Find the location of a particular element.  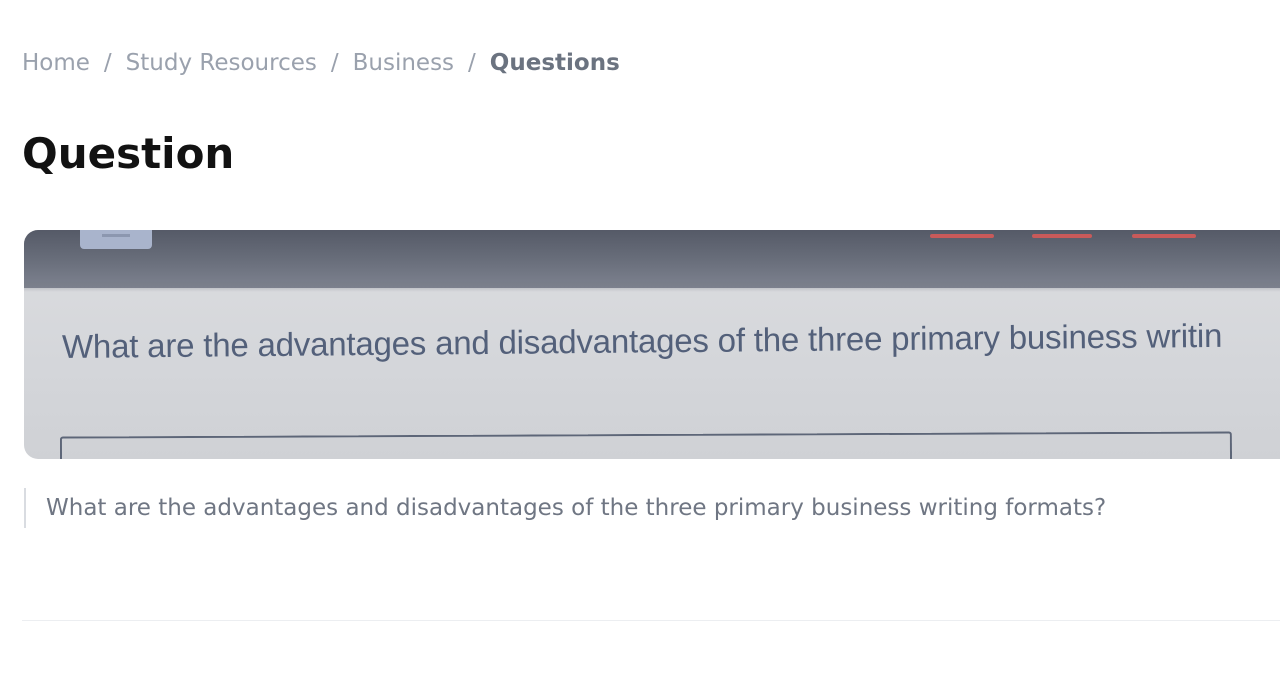

photo-screen-edge is located at coordinates (652, 287).